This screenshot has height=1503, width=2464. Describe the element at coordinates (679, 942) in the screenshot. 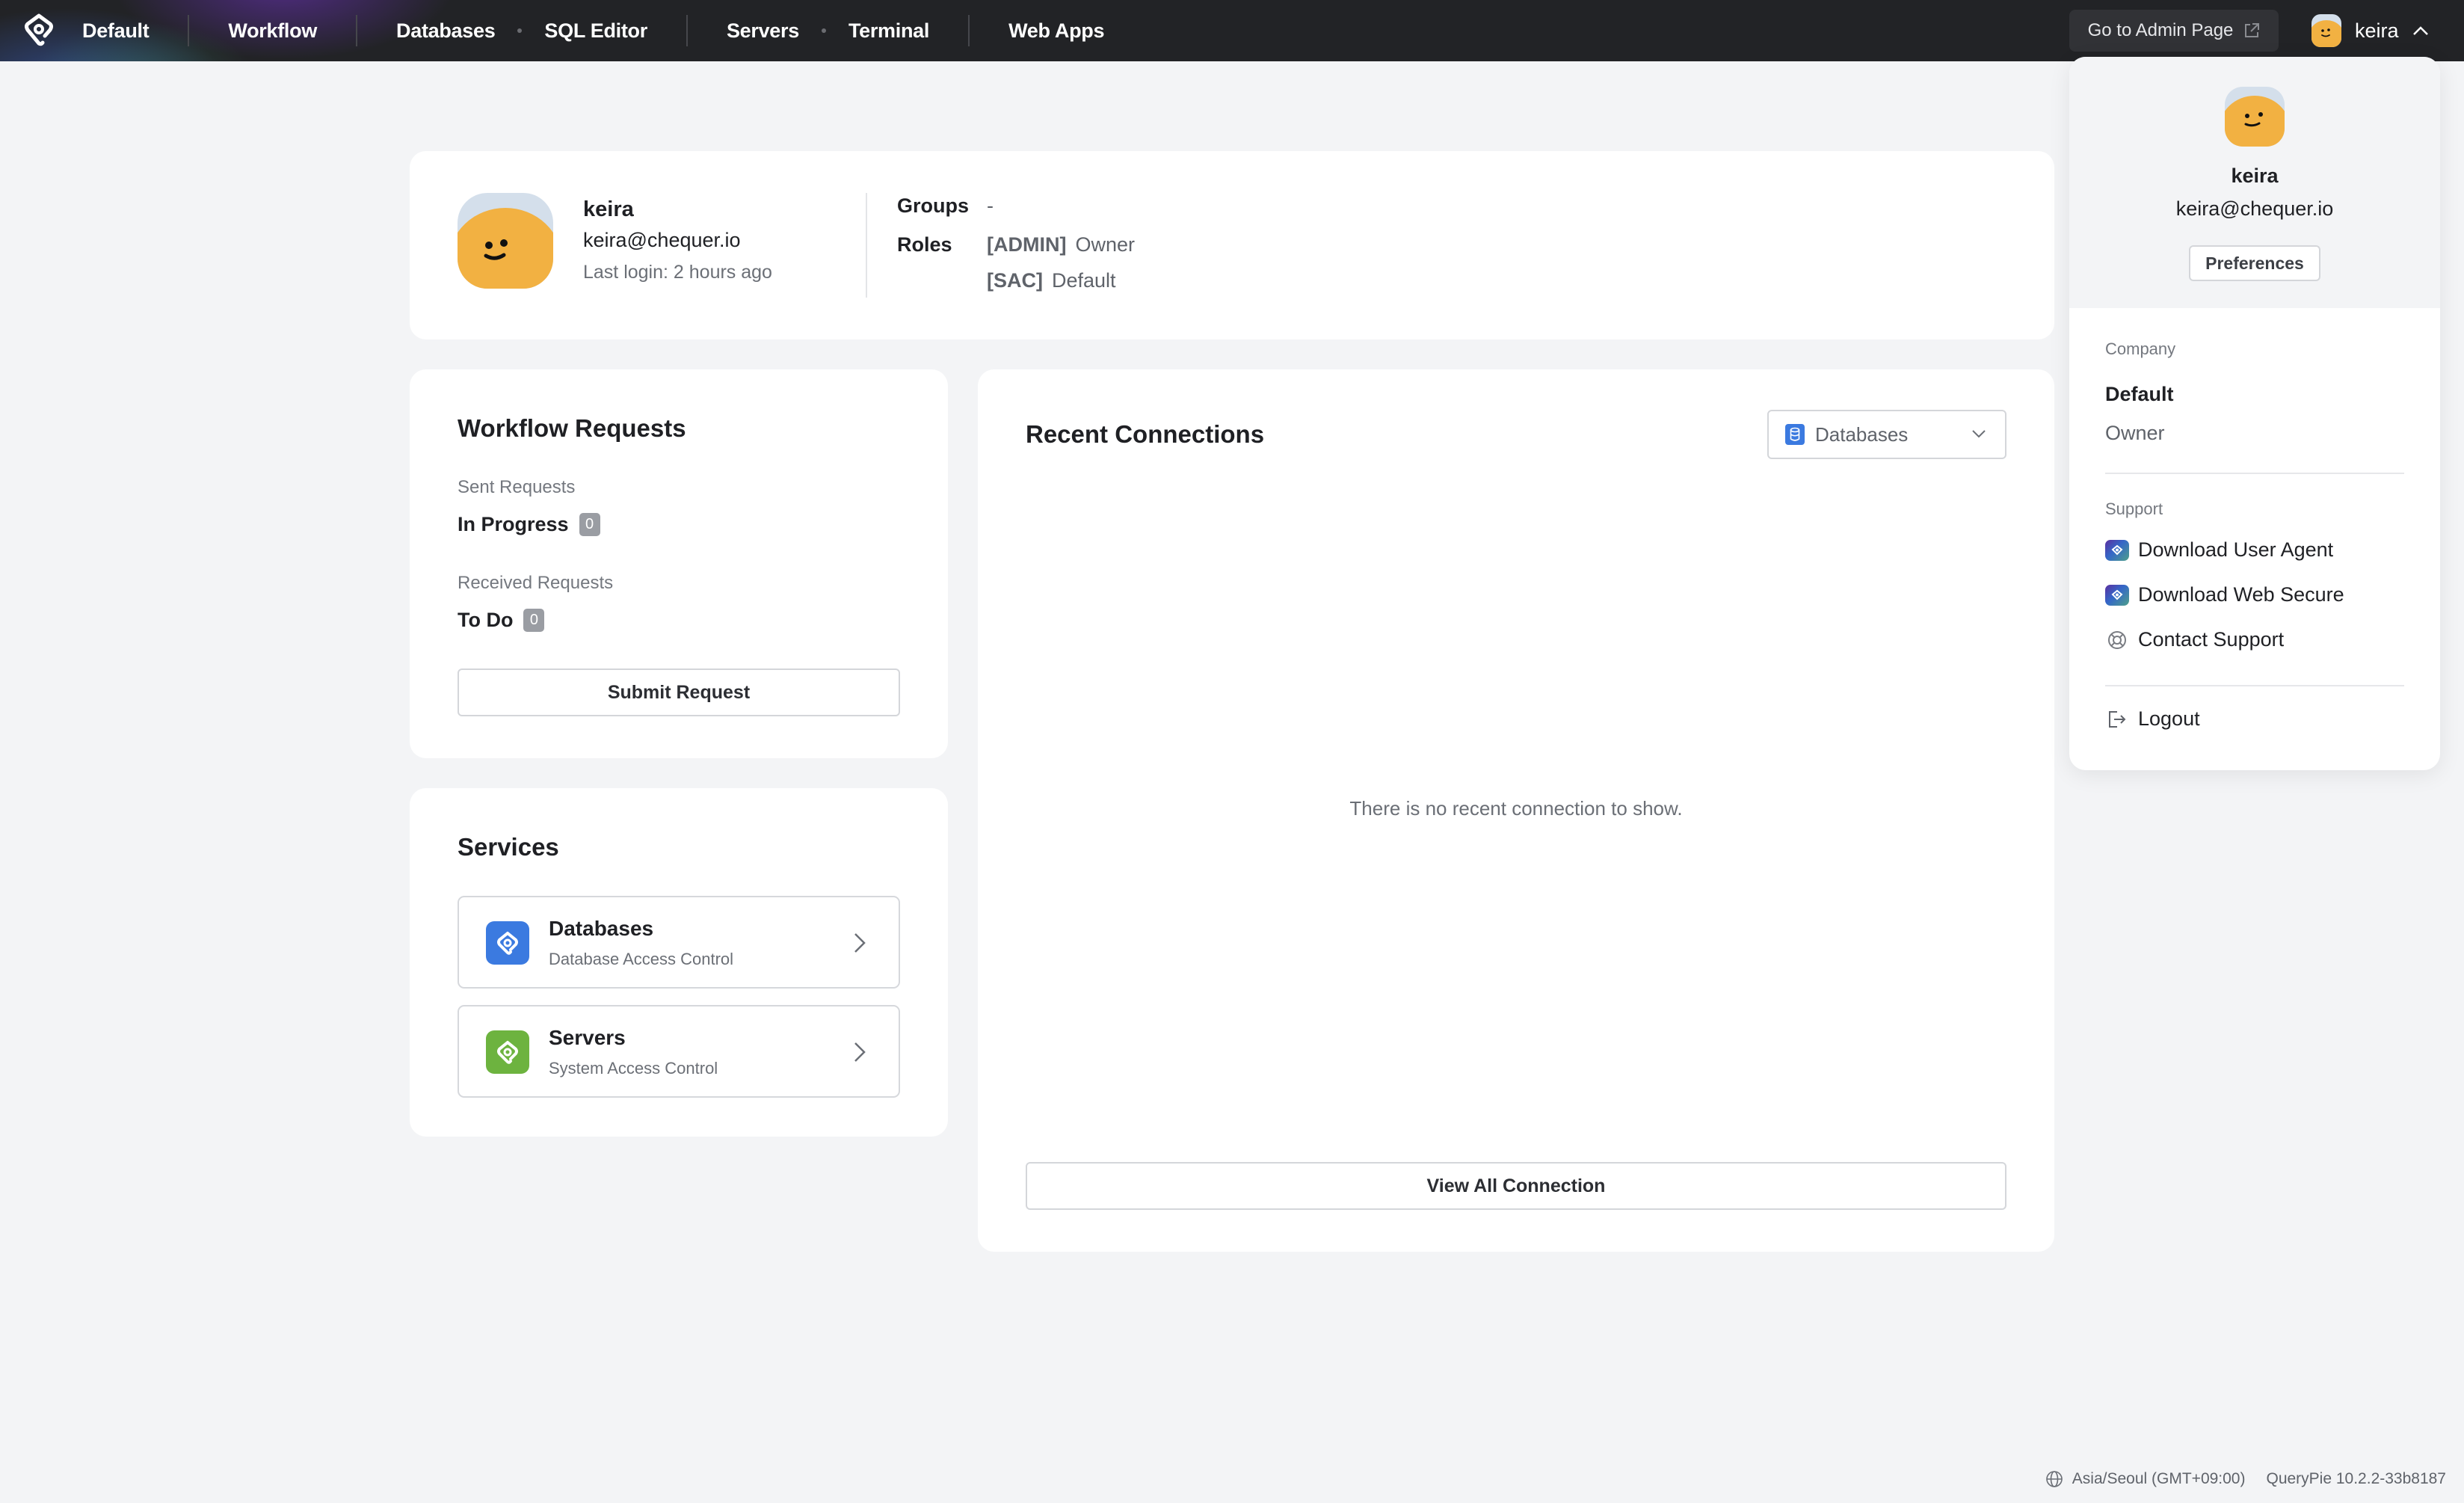

I see `service-databases: Databases Database Access Control` at that location.